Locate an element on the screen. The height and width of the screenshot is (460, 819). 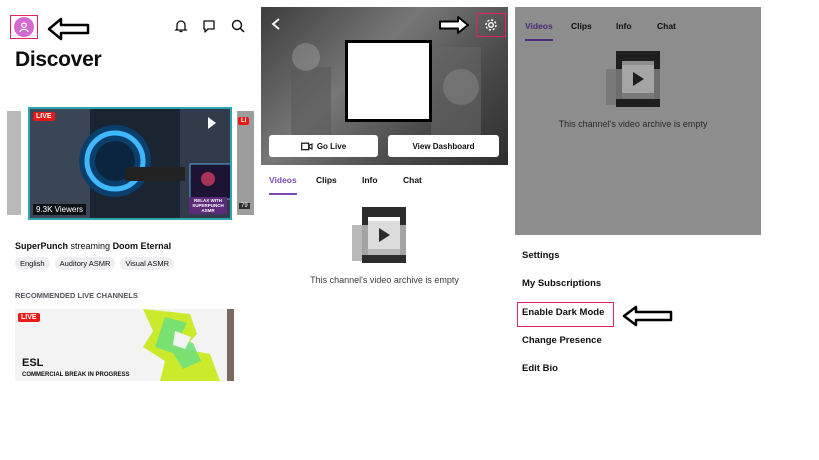
settings-highlight is located at coordinates (491, 25).